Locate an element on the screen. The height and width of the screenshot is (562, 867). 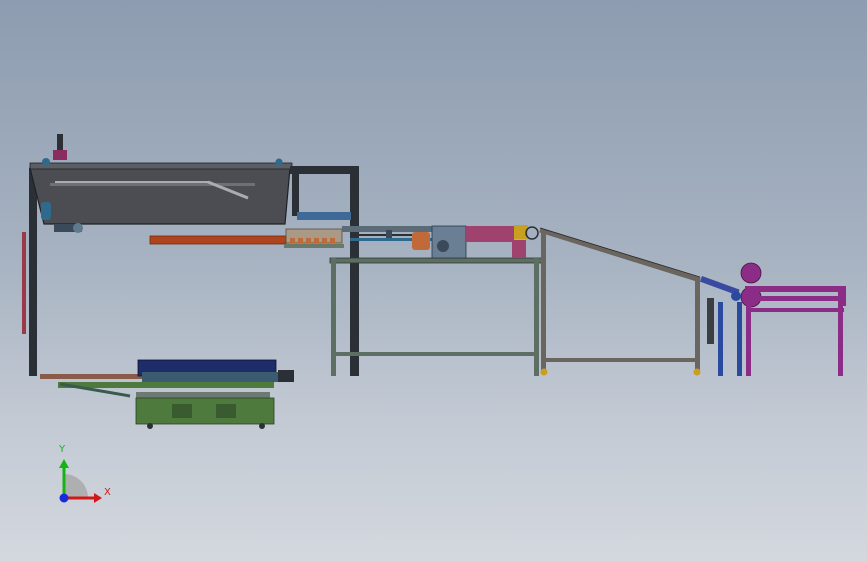
hood-housing is located at coordinates (160, 196).